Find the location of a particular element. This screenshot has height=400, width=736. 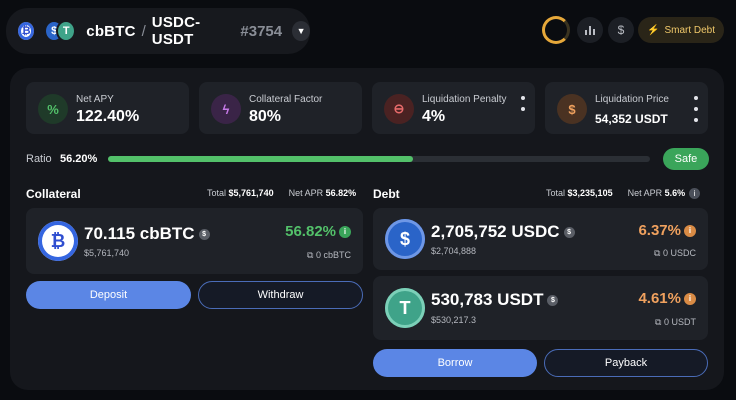

rate-value: 56.82% is located at coordinates (310, 231).